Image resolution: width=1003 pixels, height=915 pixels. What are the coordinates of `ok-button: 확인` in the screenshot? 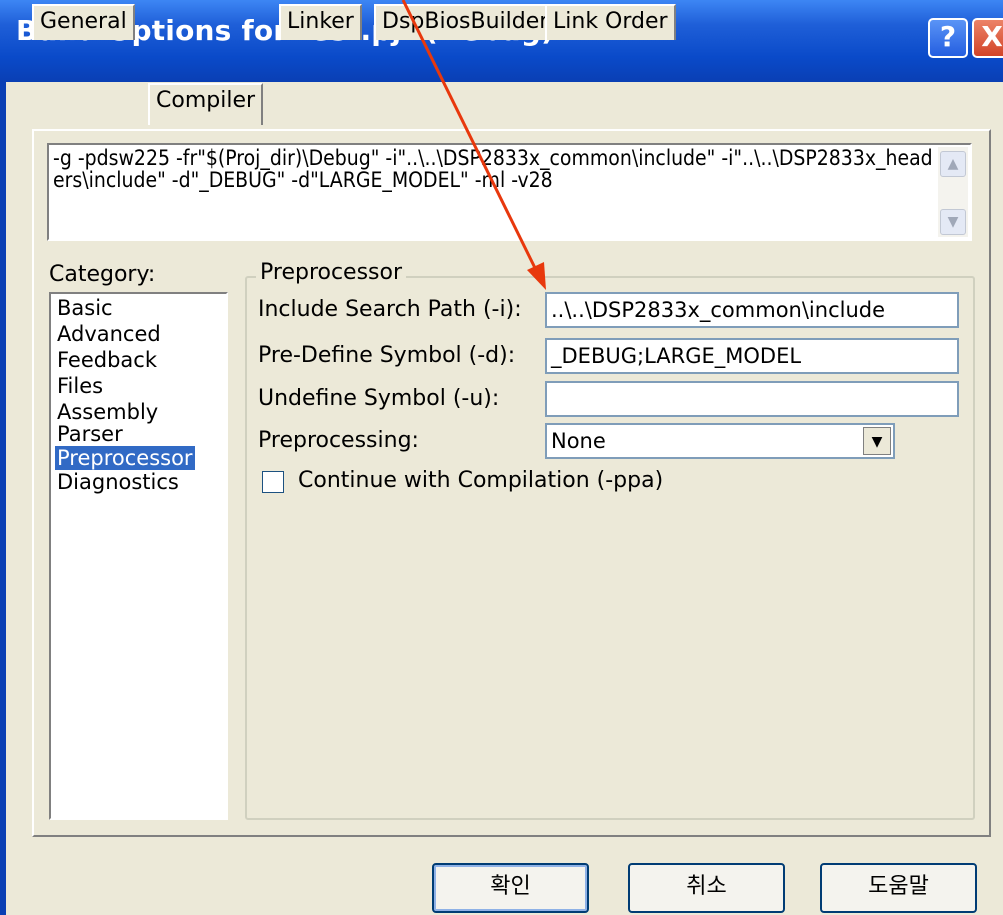 It's located at (510, 888).